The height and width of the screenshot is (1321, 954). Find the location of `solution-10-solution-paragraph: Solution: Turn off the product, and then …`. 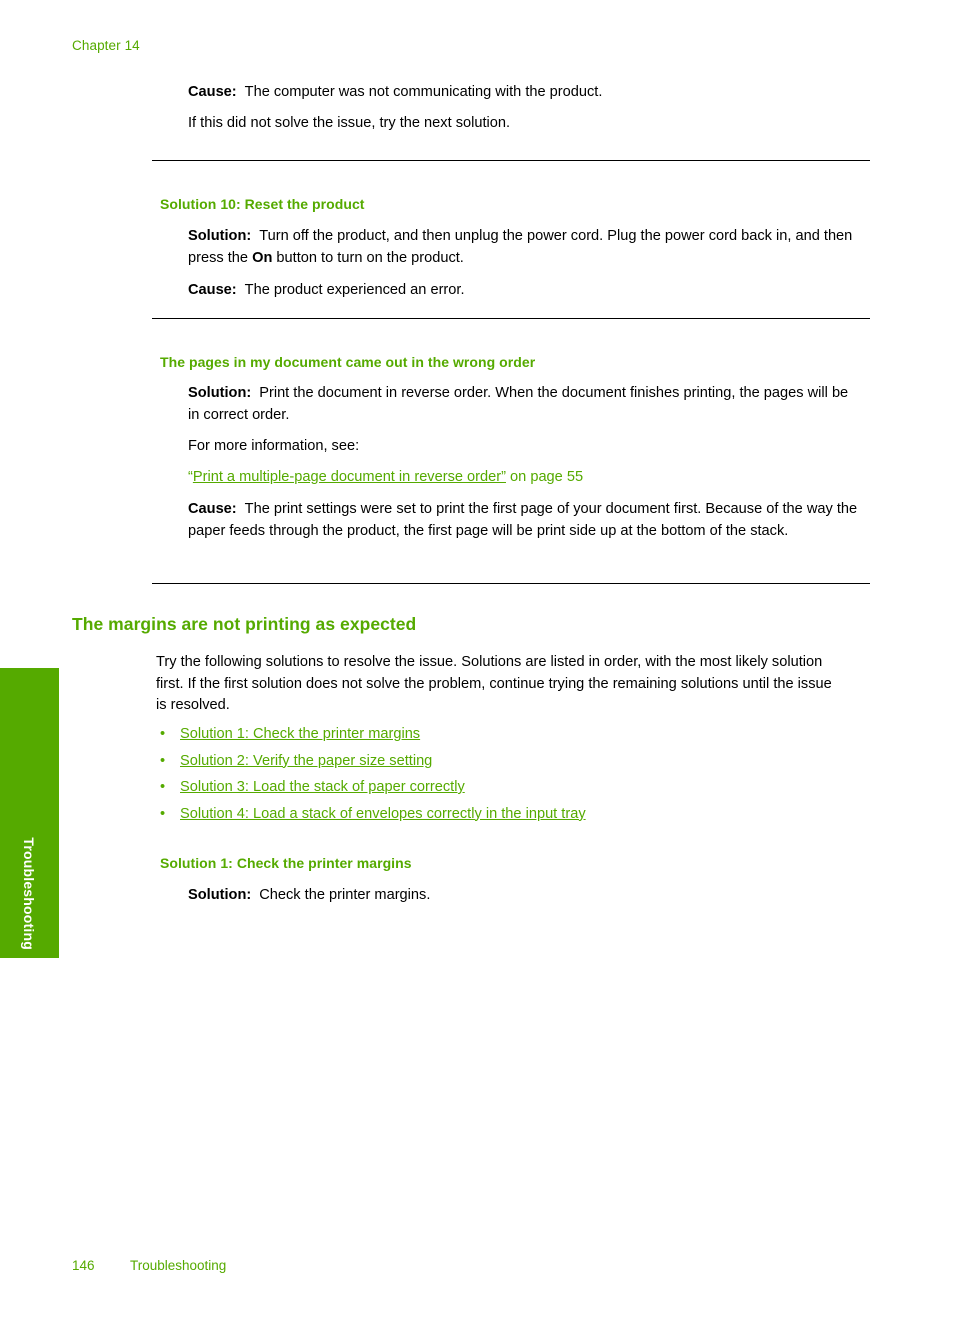

solution-10-solution-paragraph: Solution: Turn off the product, and then … is located at coordinates (529, 247).